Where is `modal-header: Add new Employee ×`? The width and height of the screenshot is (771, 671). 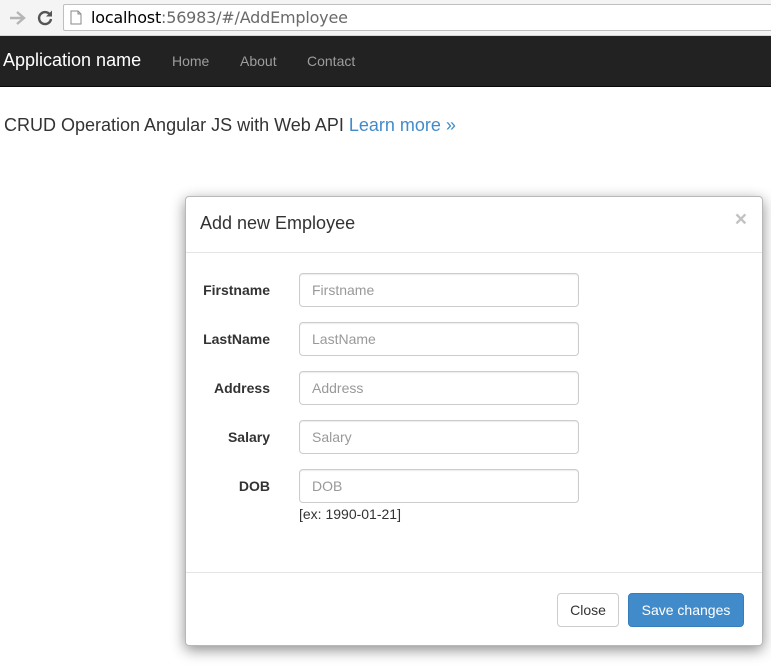
modal-header: Add new Employee × is located at coordinates (474, 225).